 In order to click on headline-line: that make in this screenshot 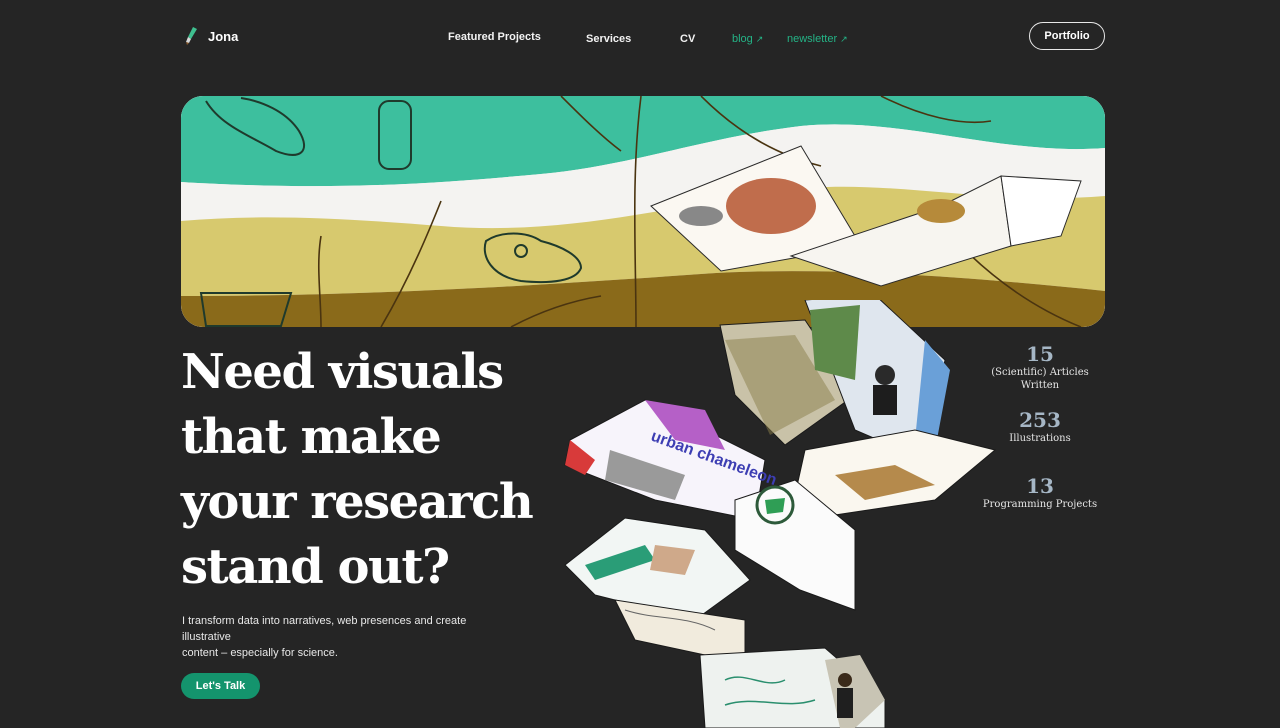, I will do `click(311, 437)`.